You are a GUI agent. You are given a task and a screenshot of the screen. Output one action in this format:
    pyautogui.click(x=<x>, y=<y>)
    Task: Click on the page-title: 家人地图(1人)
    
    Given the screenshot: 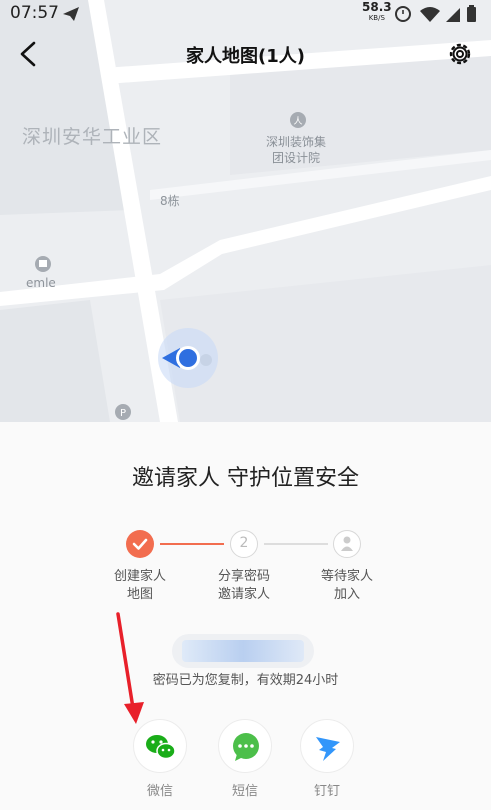 What is the action you would take?
    pyautogui.click(x=245, y=56)
    